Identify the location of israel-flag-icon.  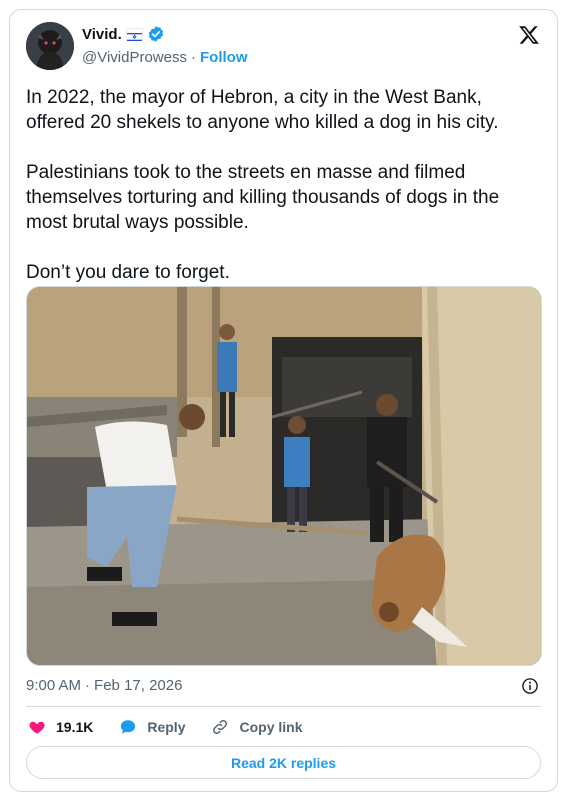
(134, 35).